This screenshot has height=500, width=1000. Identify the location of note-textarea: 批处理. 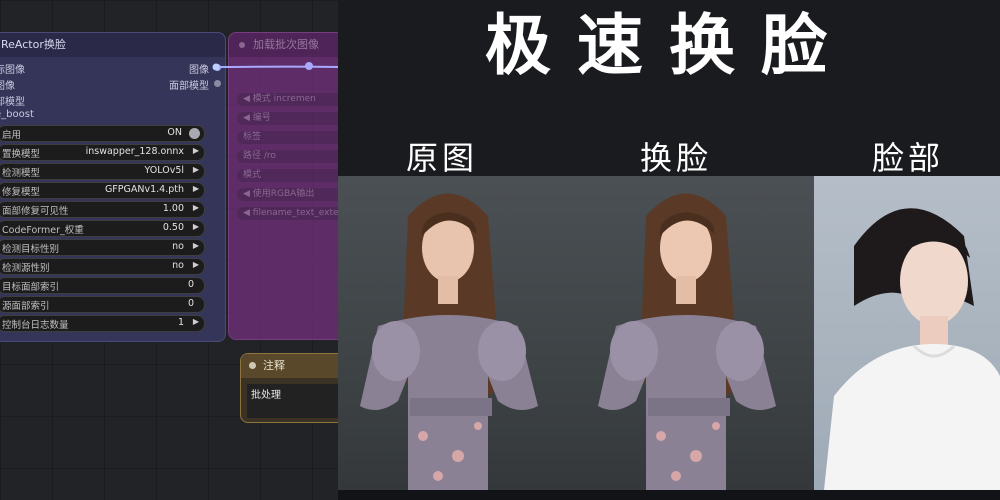
(293, 401).